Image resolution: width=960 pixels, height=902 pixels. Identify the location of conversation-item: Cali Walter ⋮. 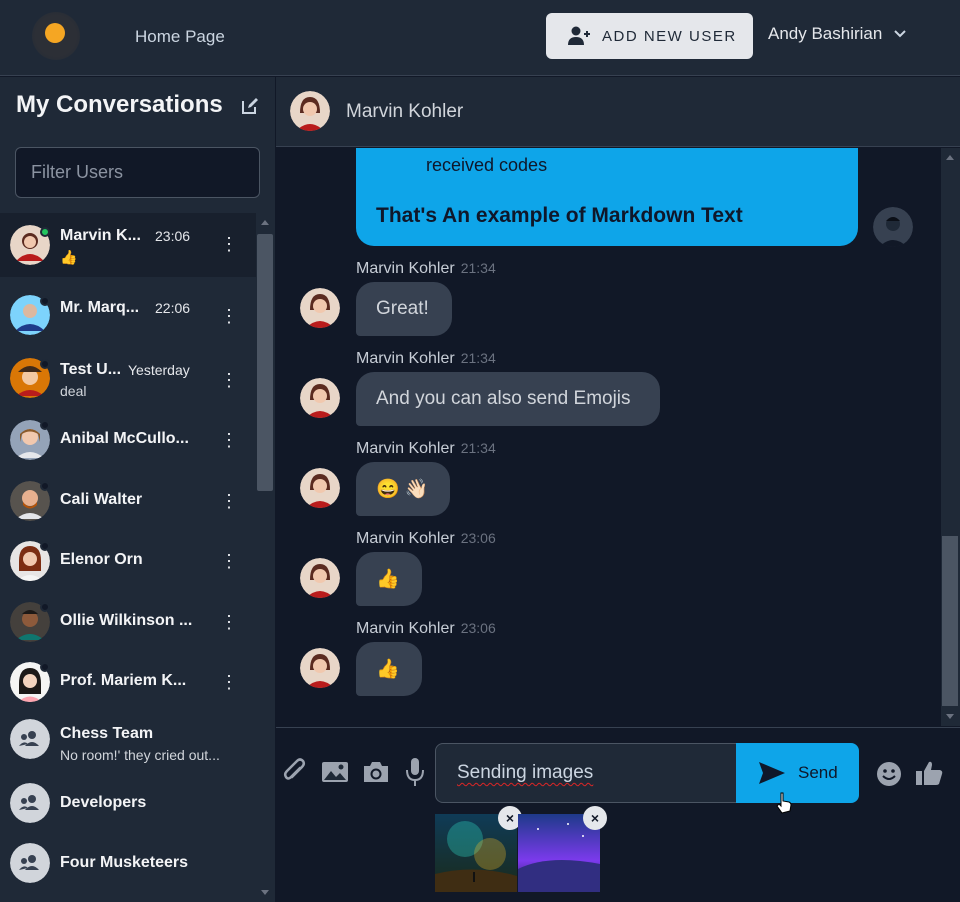
(128, 503).